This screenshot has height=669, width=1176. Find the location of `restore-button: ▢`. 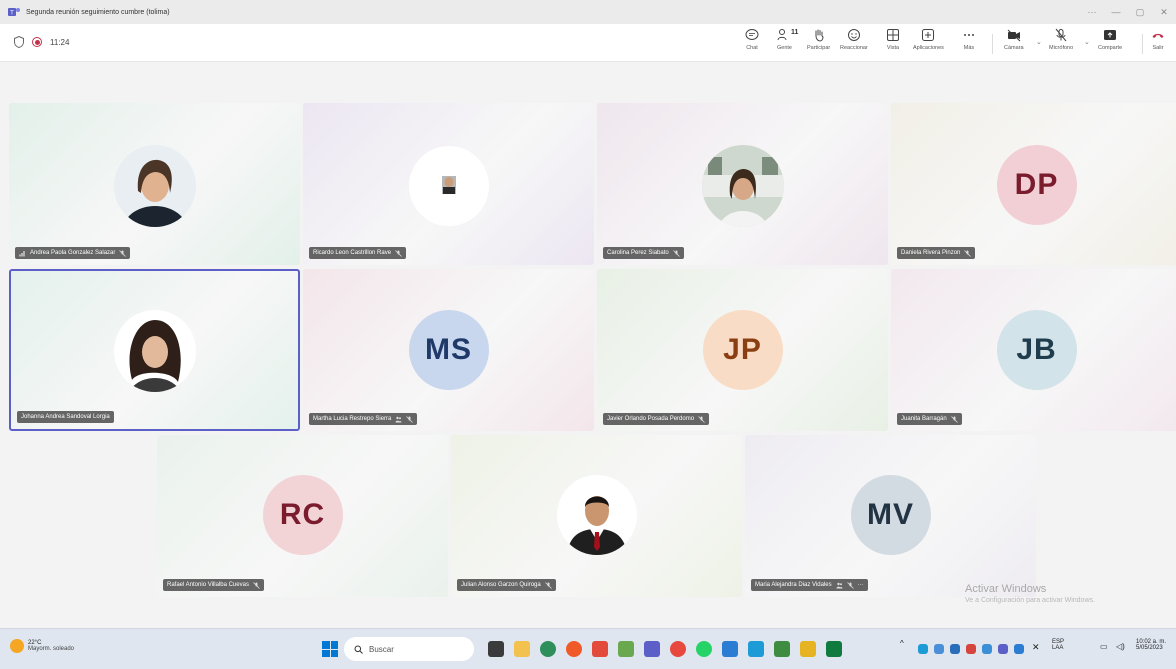

restore-button: ▢ is located at coordinates (1140, 12).